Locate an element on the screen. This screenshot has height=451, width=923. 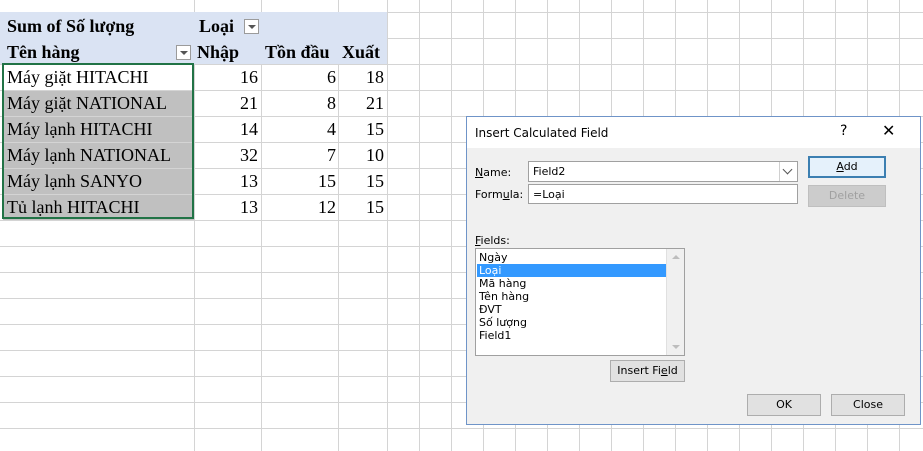
insert-field-button: Insert Field is located at coordinates (647, 371).